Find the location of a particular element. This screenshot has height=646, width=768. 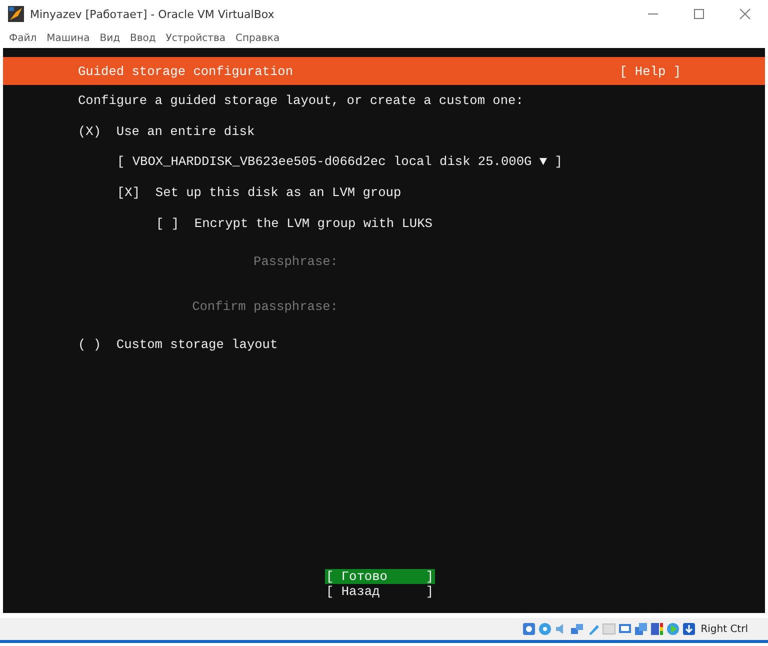

radio-mark: ( ) is located at coordinates (90, 344).